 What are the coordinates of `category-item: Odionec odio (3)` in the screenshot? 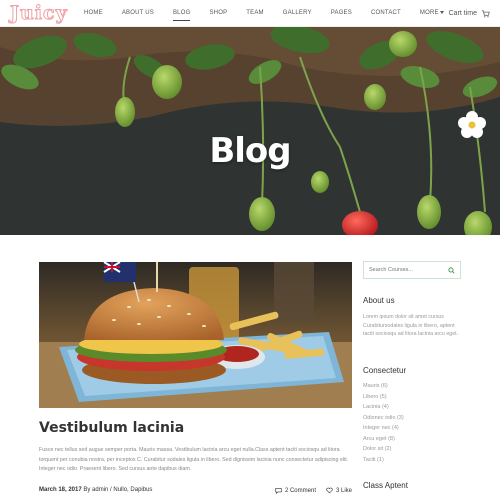 It's located at (412, 418).